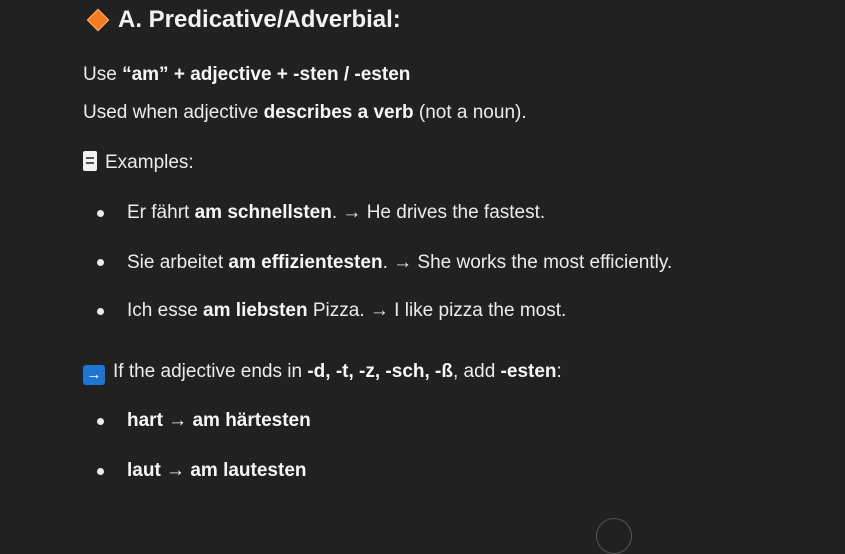 This screenshot has width=845, height=554. I want to click on esten-example: hart → am härtesten, so click(219, 420).